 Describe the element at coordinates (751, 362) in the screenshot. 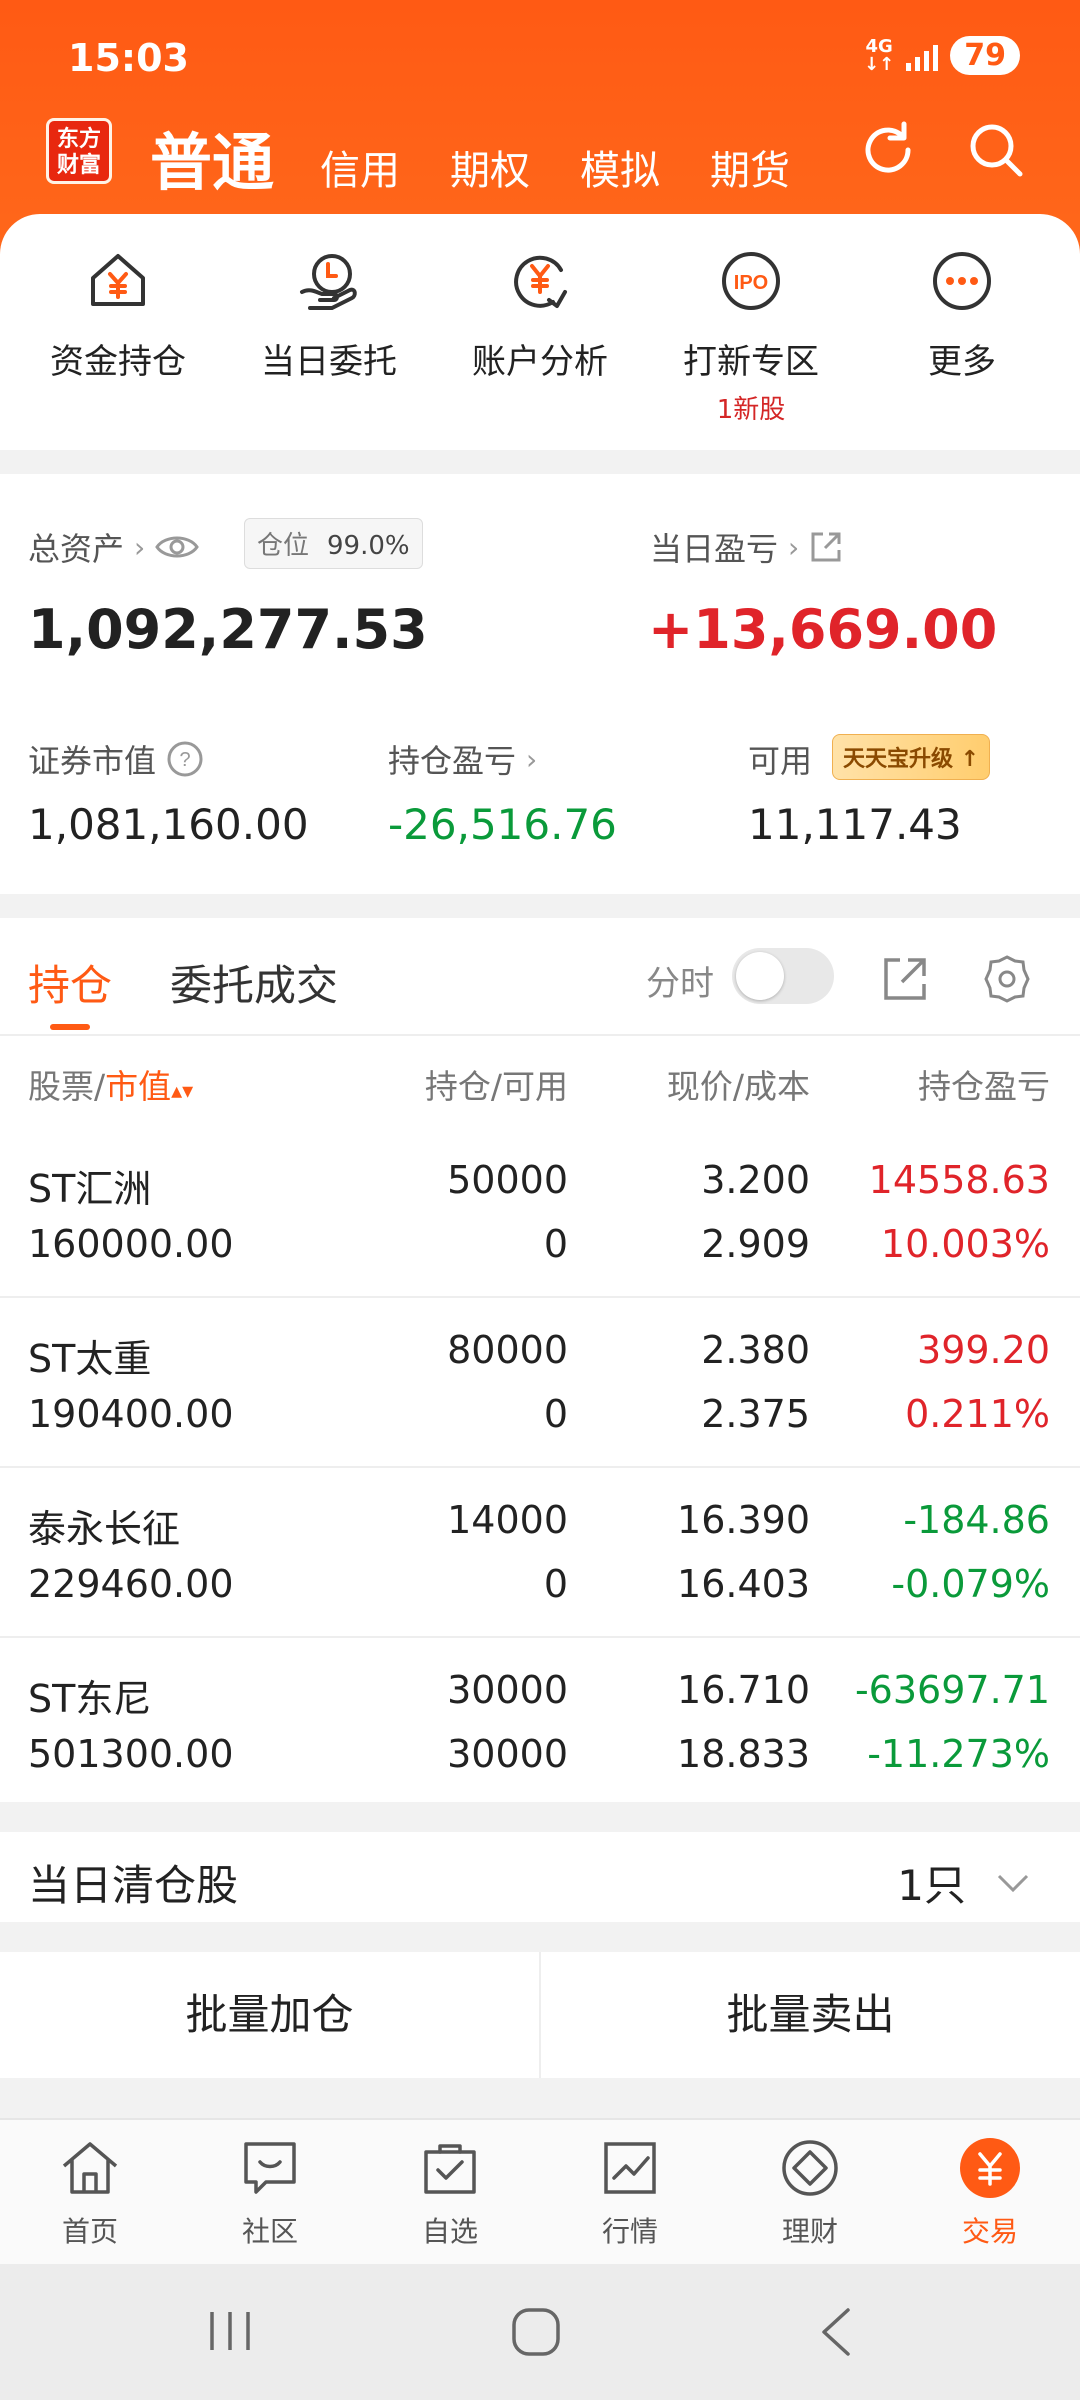

I see `quick-action-label: 打新专区` at that location.